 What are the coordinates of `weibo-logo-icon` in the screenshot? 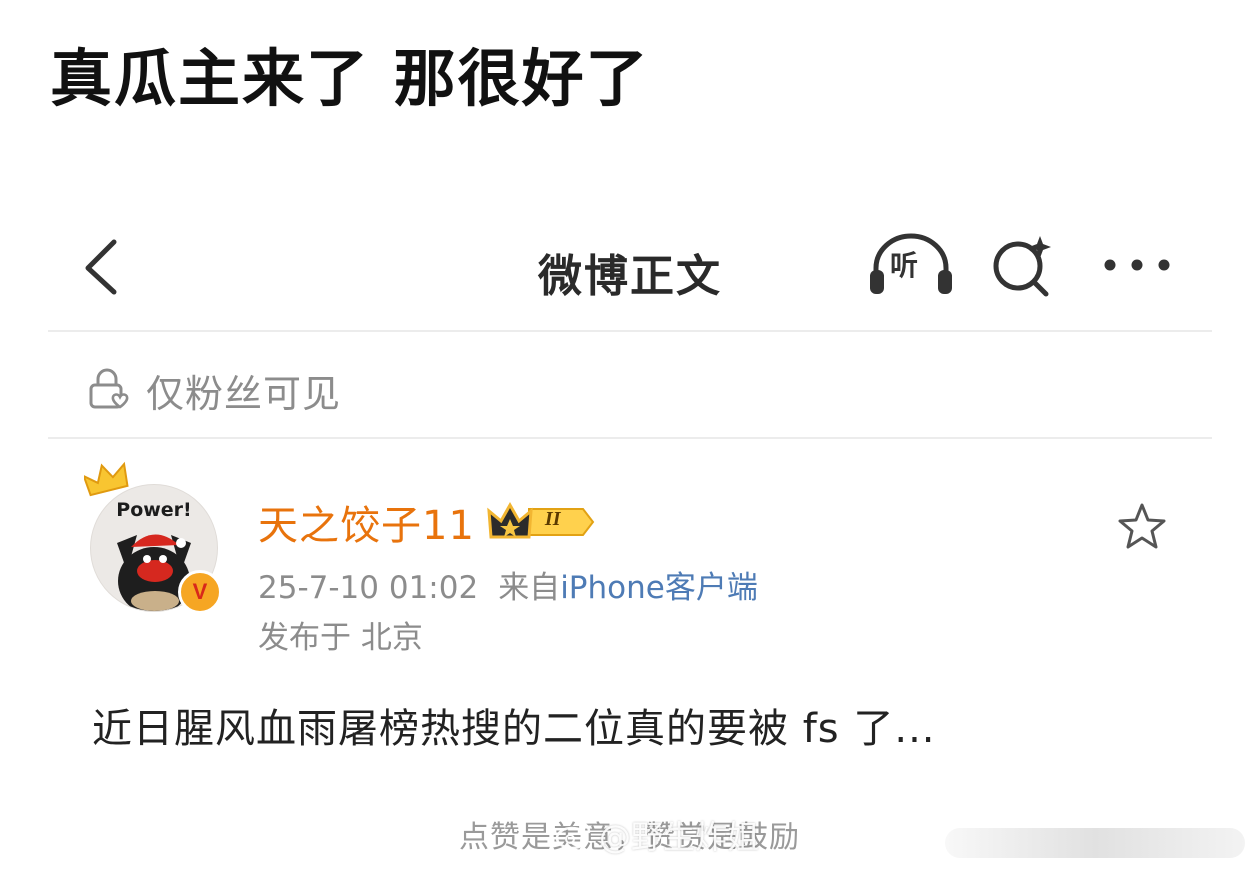 It's located at (573, 836).